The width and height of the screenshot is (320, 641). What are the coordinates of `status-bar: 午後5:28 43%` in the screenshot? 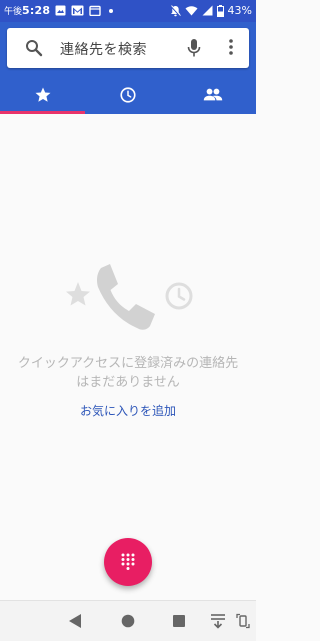 It's located at (128, 11).